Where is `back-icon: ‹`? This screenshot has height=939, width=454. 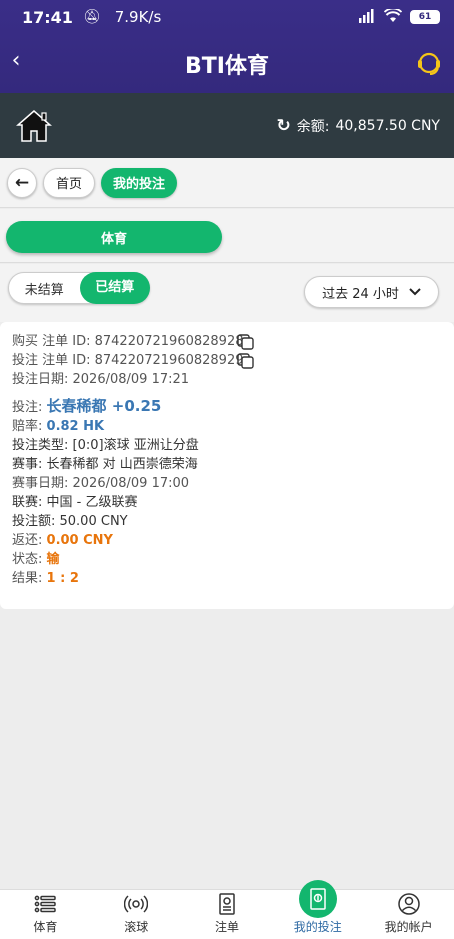
back-icon: ‹ is located at coordinates (16, 61).